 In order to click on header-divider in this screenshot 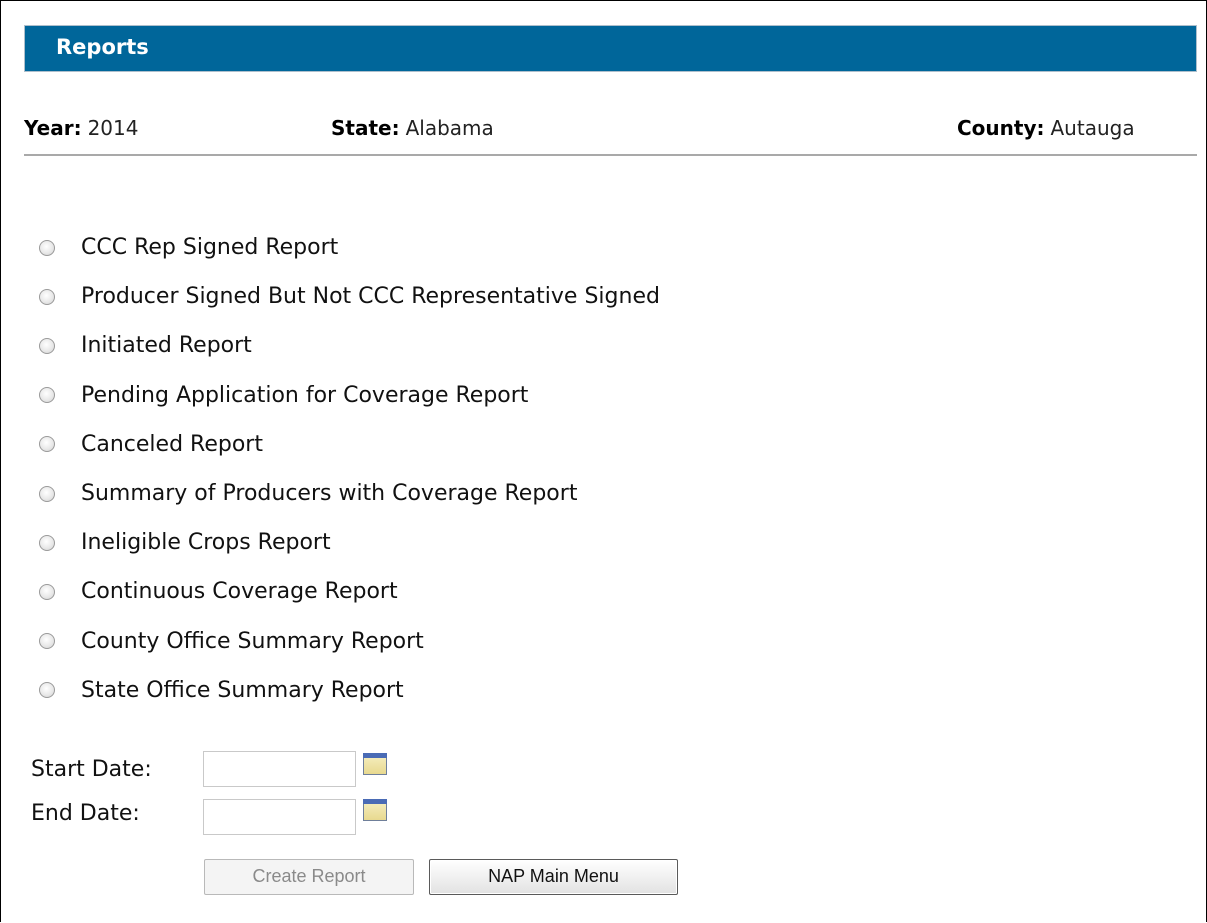, I will do `click(610, 155)`.